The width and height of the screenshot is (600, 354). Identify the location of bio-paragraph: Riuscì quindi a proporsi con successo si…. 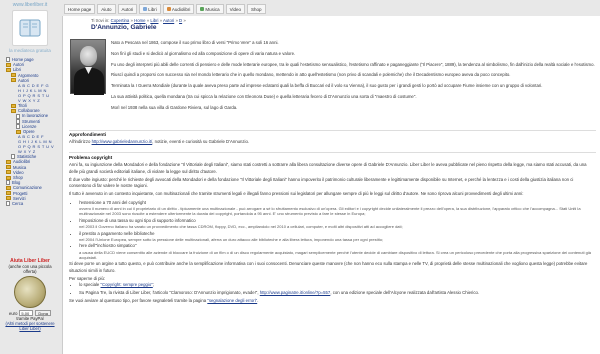
(311, 75).